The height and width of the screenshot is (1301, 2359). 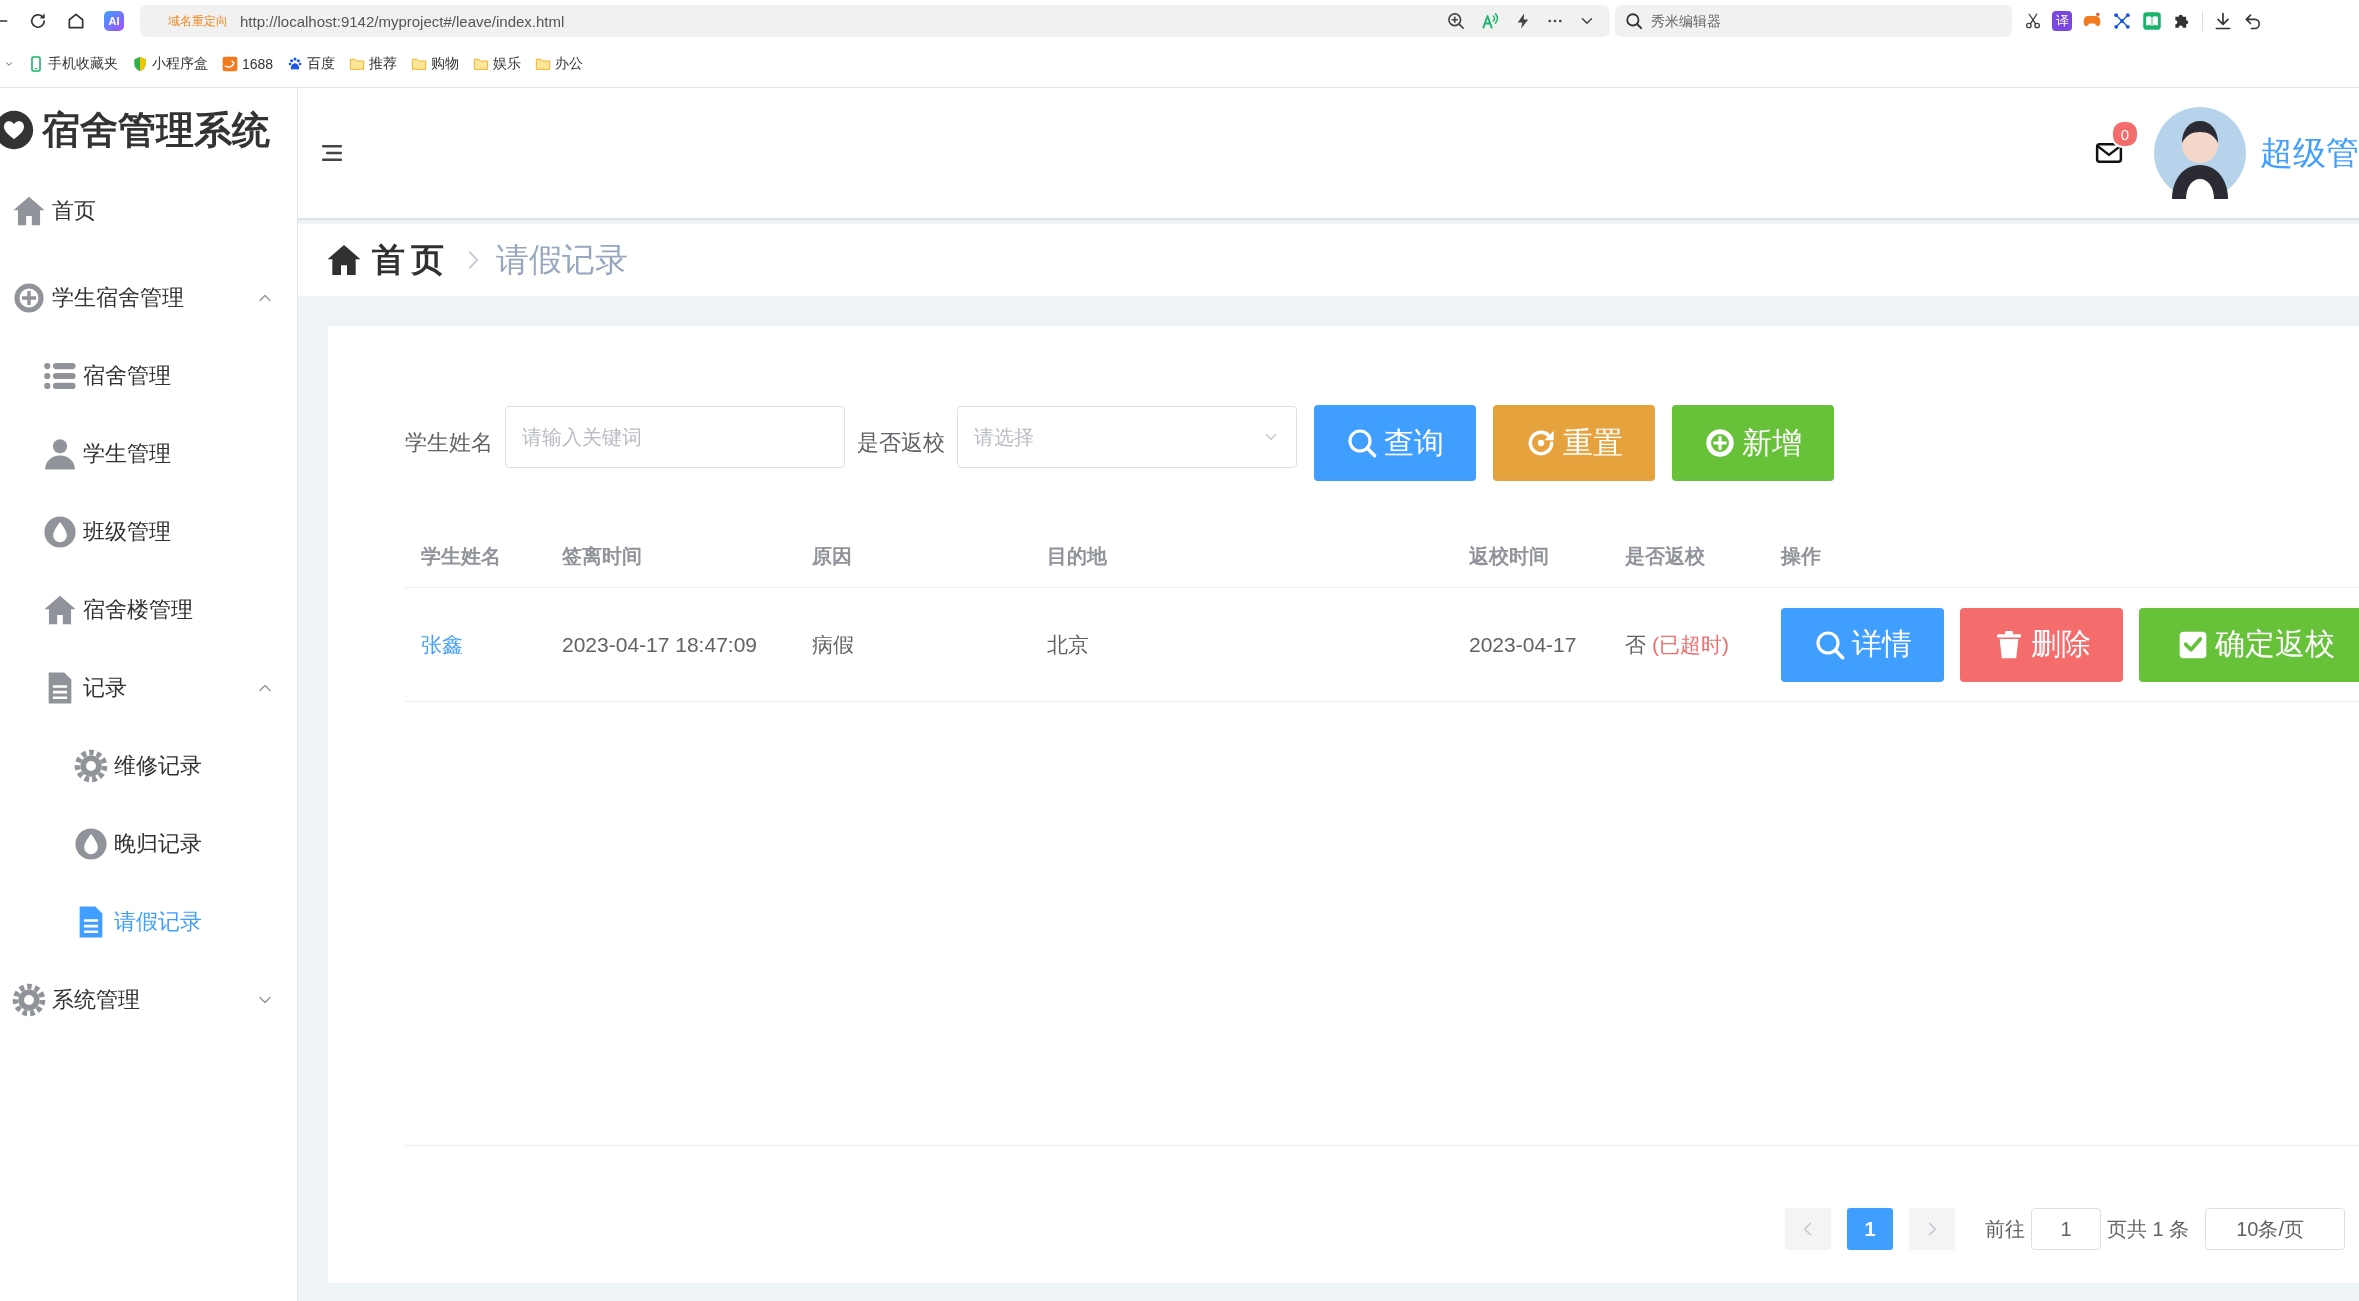 What do you see at coordinates (1456, 21) in the screenshot?
I see `zoom-in-icon` at bounding box center [1456, 21].